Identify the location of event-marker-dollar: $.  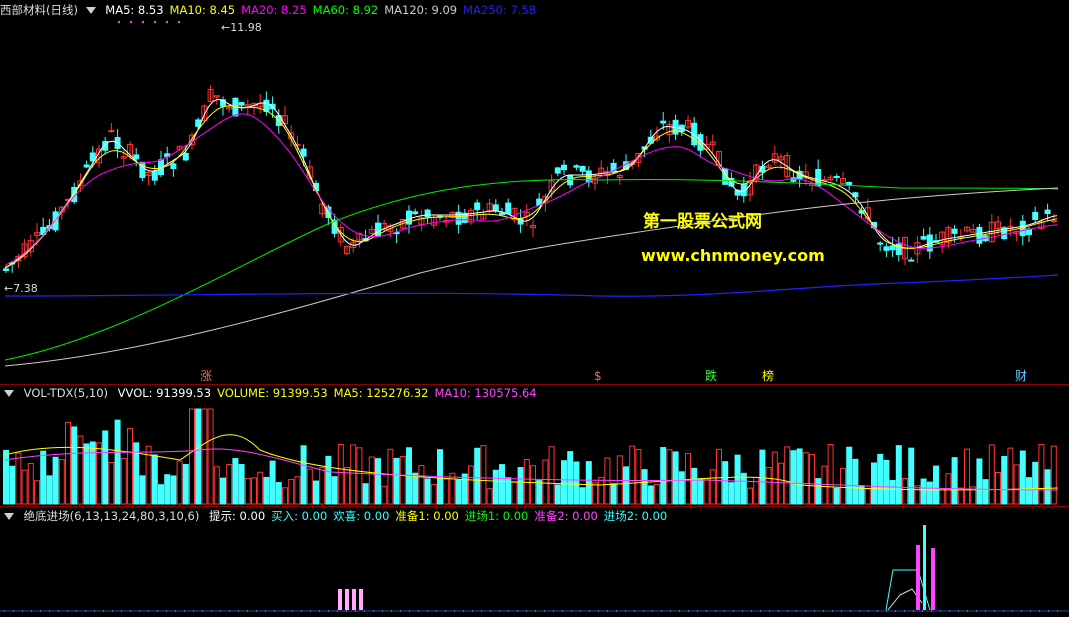
(598, 376).